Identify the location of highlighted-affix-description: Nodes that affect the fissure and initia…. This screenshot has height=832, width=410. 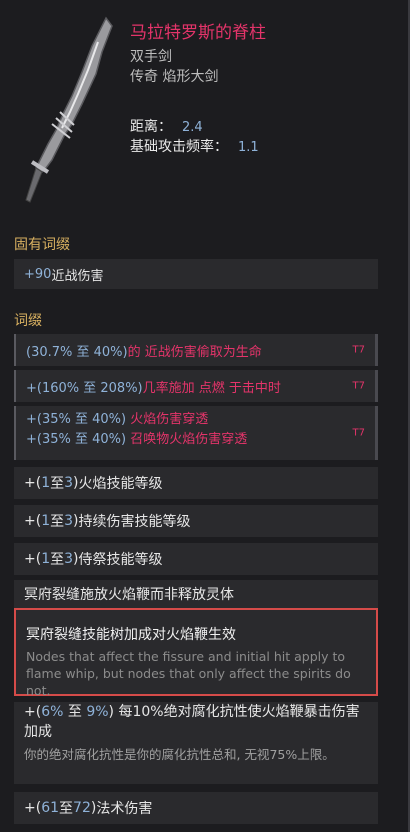
(188, 673).